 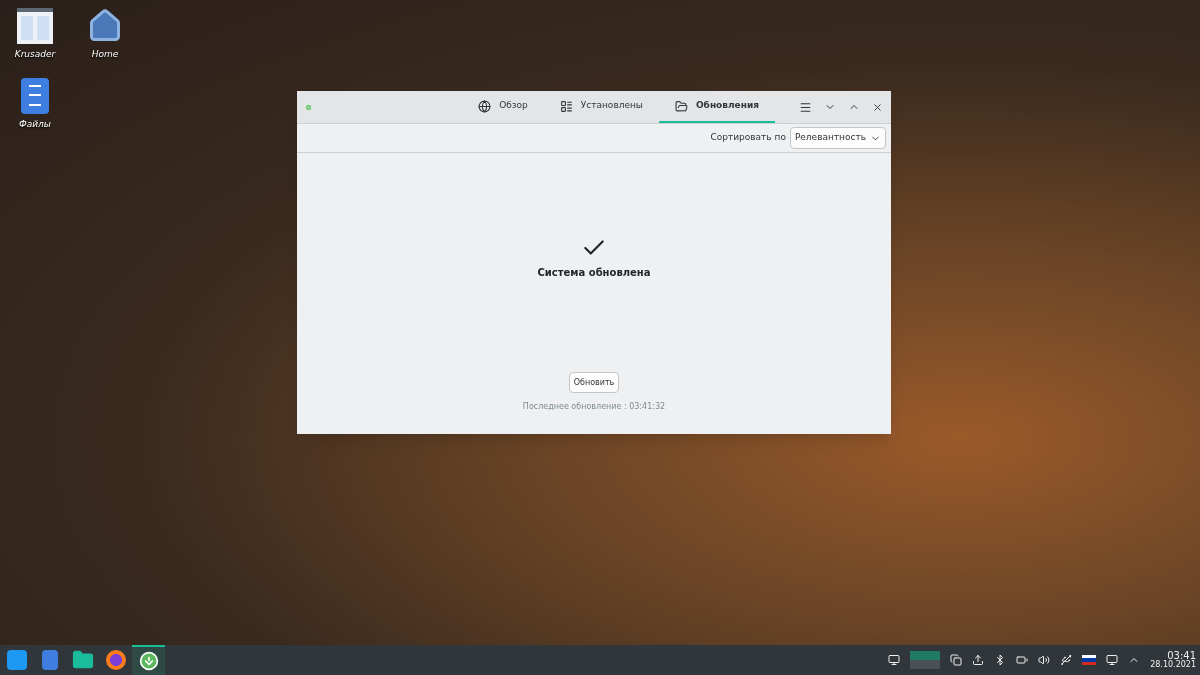 I want to click on status-title: Система обновлена, so click(x=594, y=273).